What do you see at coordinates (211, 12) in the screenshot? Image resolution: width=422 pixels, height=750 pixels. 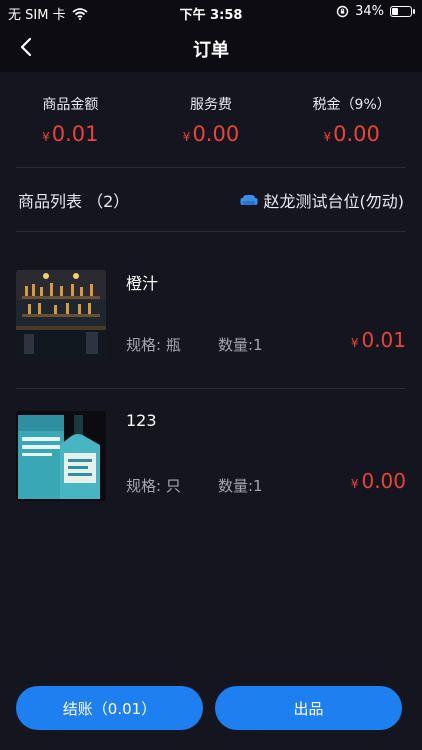 I see `status-bar: 无 SIM 卡 下午 3:58 34%` at bounding box center [211, 12].